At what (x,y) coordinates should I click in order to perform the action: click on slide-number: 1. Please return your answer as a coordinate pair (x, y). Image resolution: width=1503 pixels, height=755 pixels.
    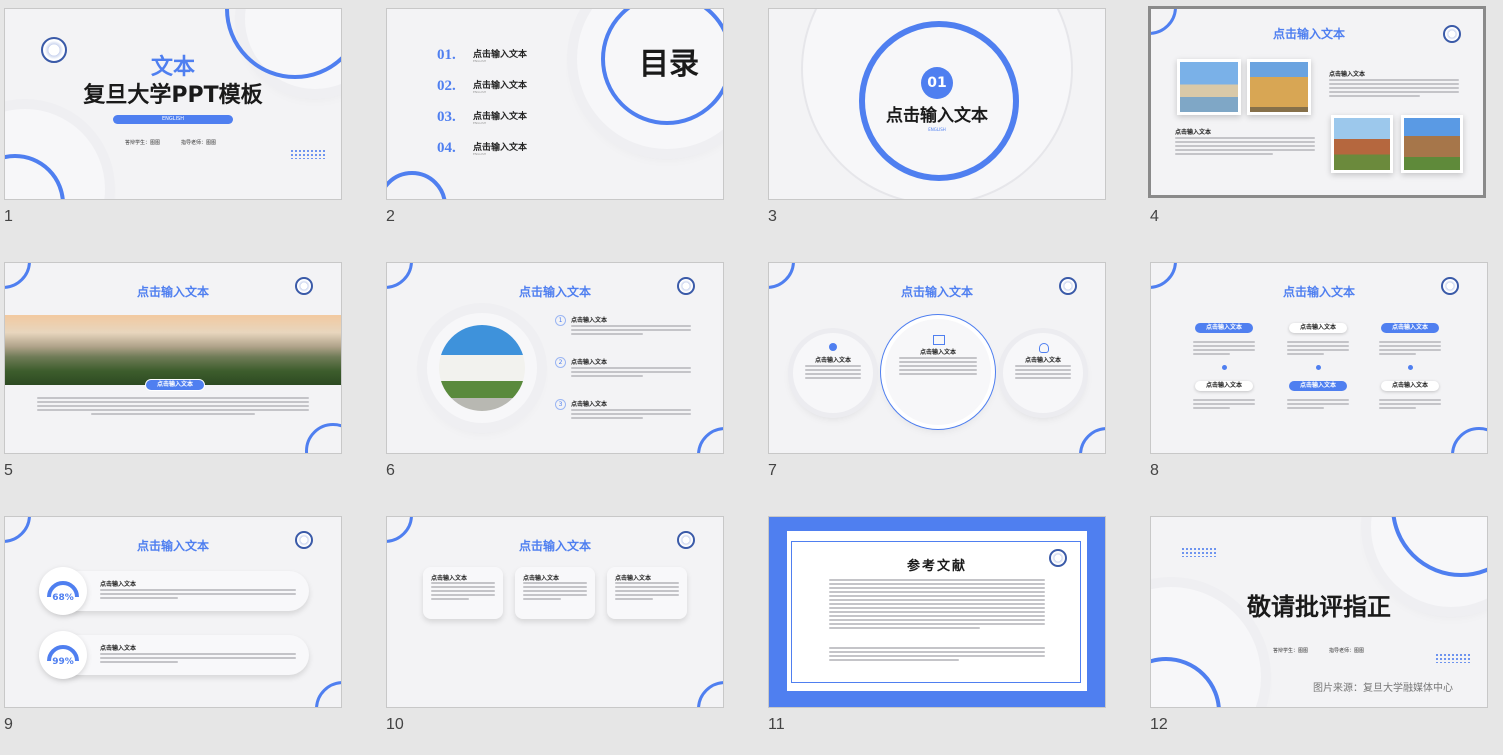
    Looking at the image, I should click on (8, 216).